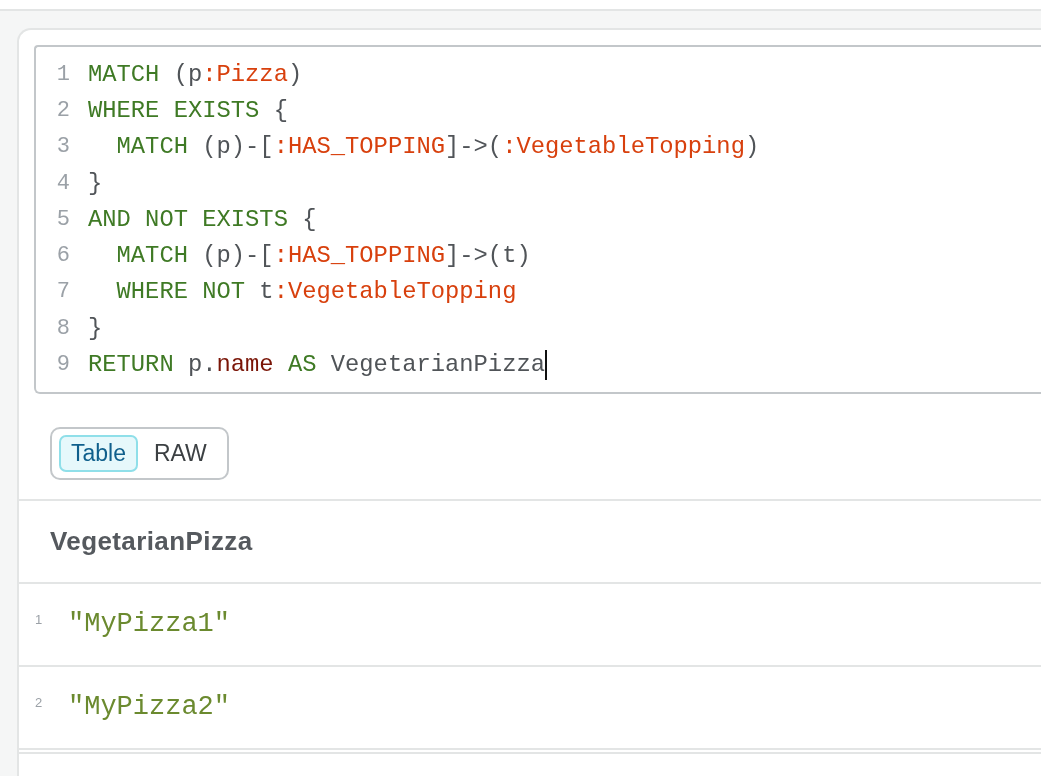 This screenshot has width=1041, height=776. Describe the element at coordinates (151, 541) in the screenshot. I see `column-header: VegetarianPizza` at that location.